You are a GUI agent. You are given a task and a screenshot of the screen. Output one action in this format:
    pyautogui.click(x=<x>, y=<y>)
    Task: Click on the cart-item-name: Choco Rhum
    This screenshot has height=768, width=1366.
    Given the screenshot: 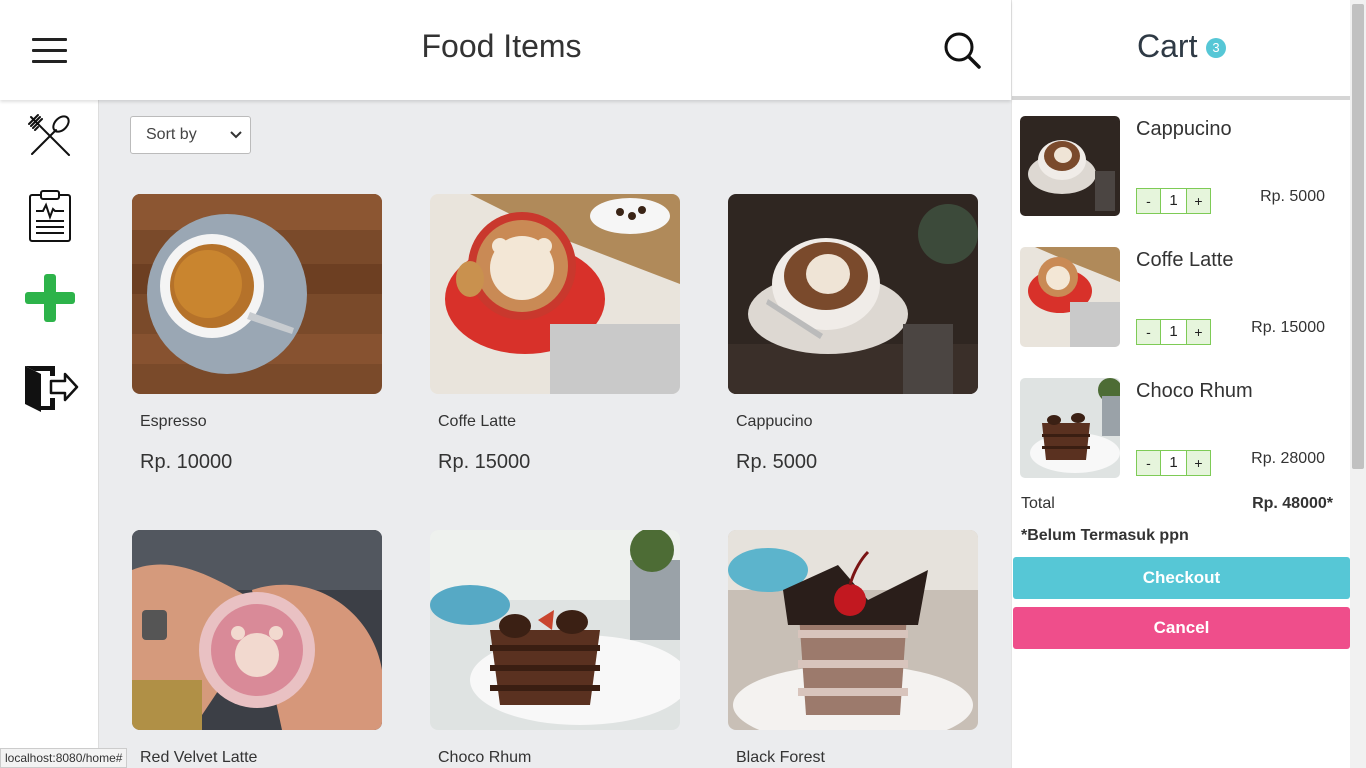 What is the action you would take?
    pyautogui.click(x=1194, y=391)
    